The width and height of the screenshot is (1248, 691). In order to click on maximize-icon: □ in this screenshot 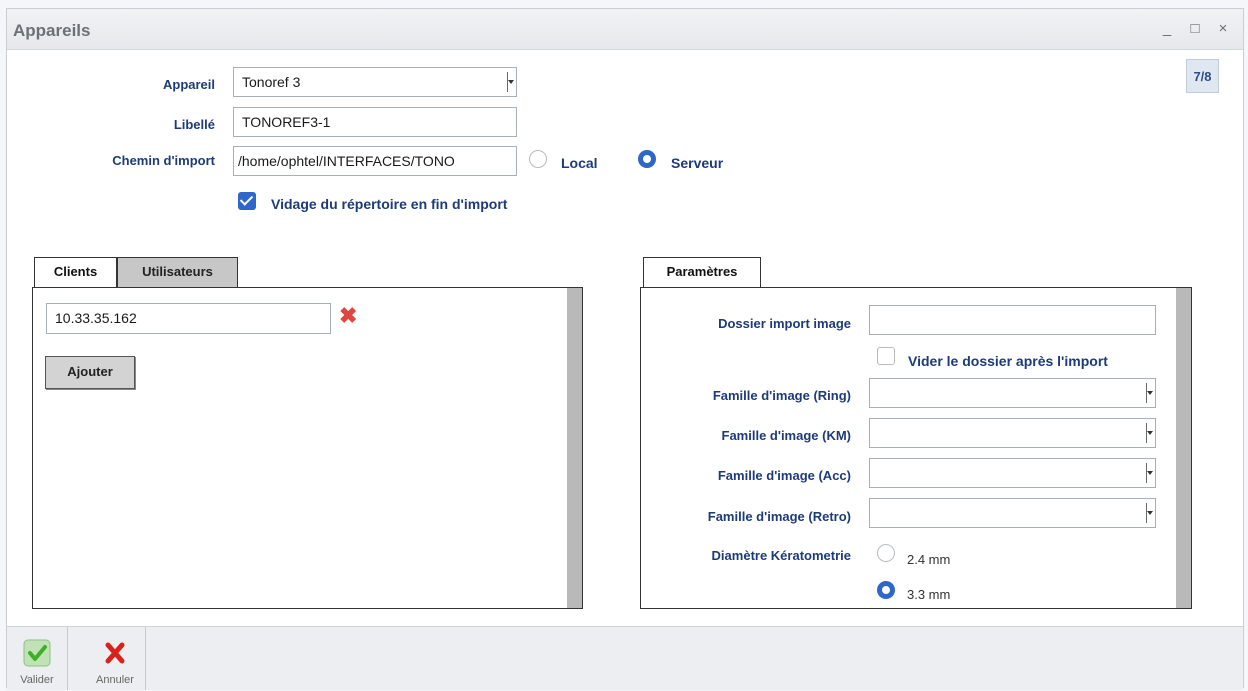, I will do `click(1195, 29)`.